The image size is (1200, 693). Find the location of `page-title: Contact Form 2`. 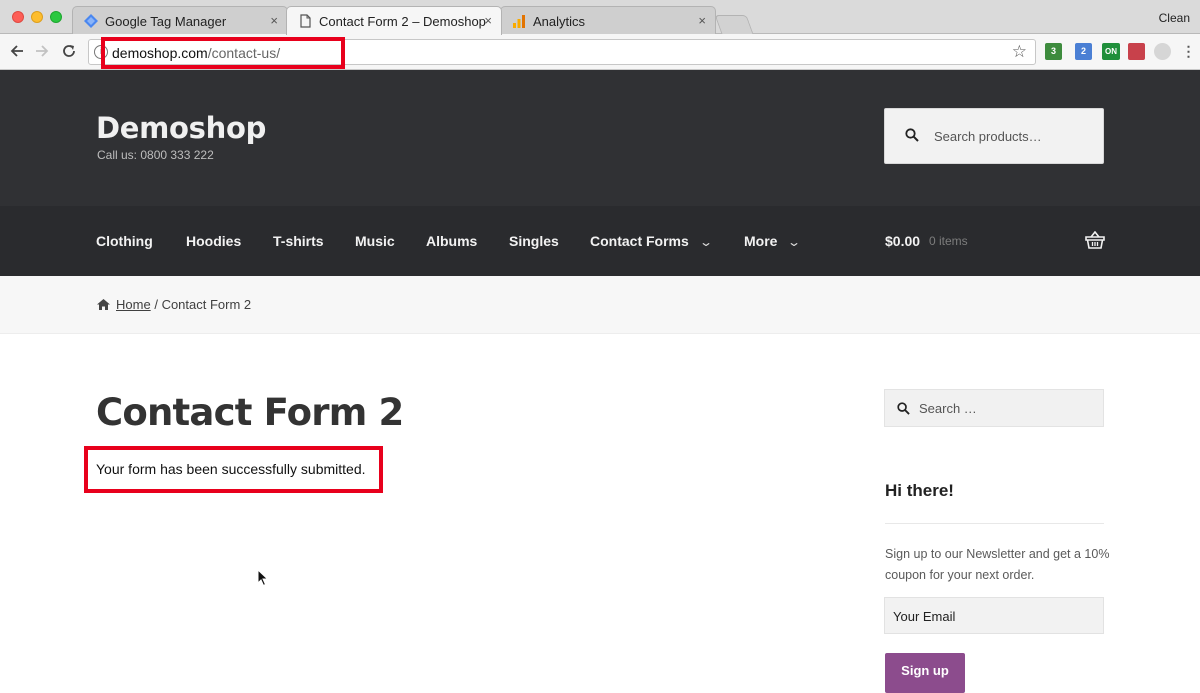

page-title: Contact Form 2 is located at coordinates (250, 412).